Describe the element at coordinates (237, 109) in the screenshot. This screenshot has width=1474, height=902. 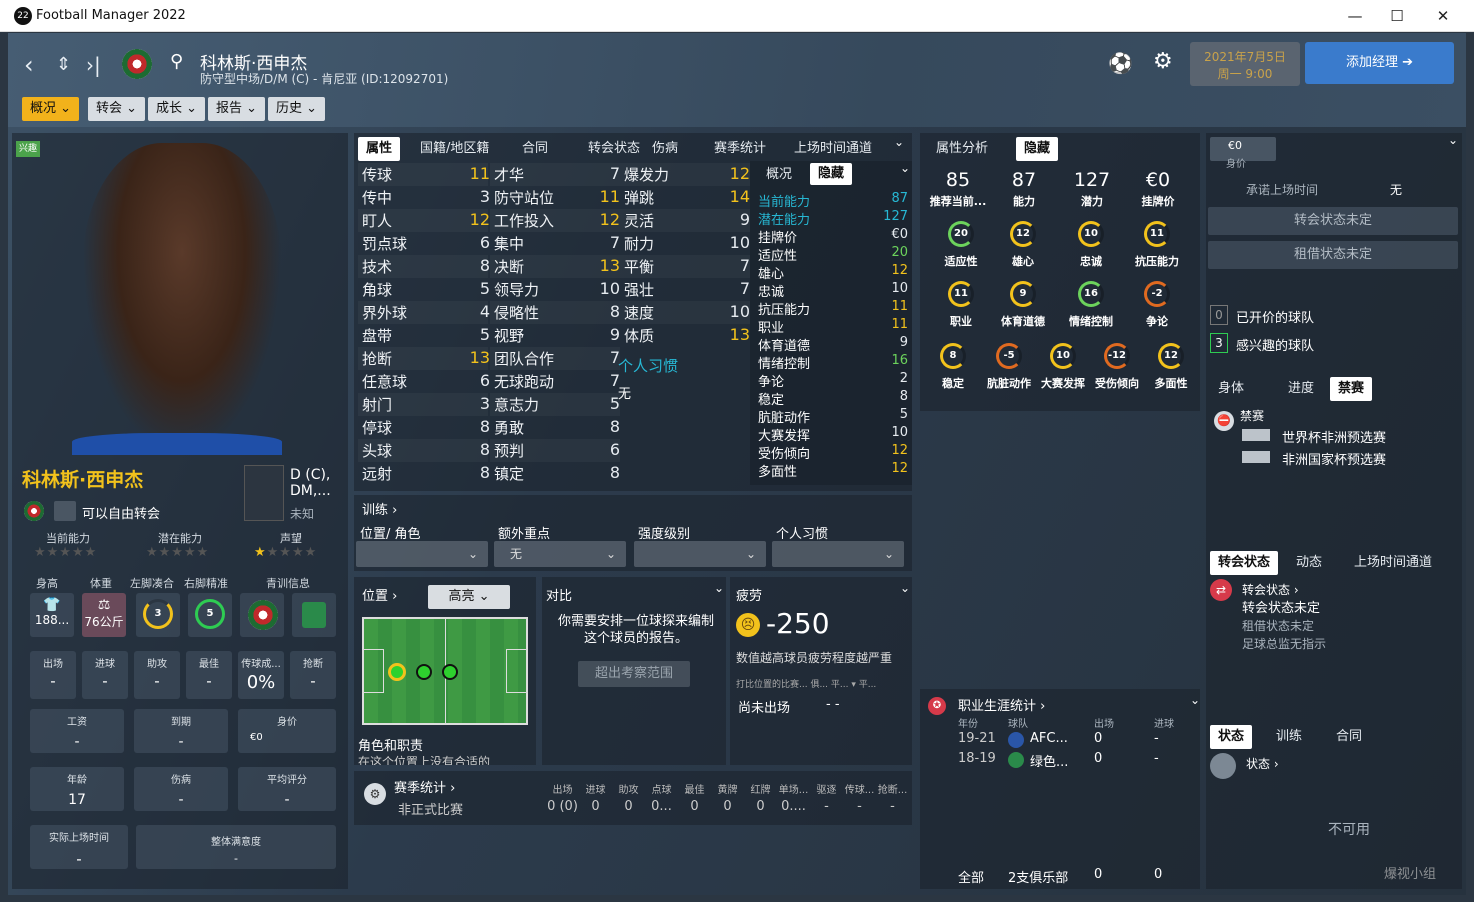
I see `menu-report: 报告 ⌄` at that location.